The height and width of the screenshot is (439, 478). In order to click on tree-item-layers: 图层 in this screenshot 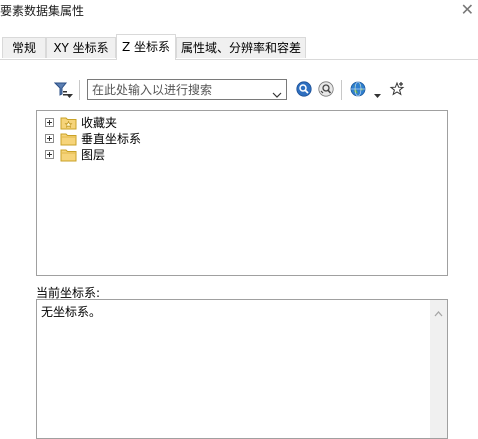, I will do `click(95, 155)`.